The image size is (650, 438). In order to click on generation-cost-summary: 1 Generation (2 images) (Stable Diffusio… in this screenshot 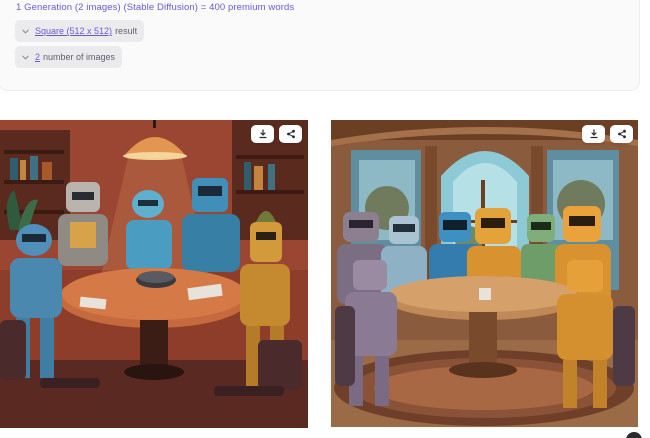, I will do `click(155, 7)`.